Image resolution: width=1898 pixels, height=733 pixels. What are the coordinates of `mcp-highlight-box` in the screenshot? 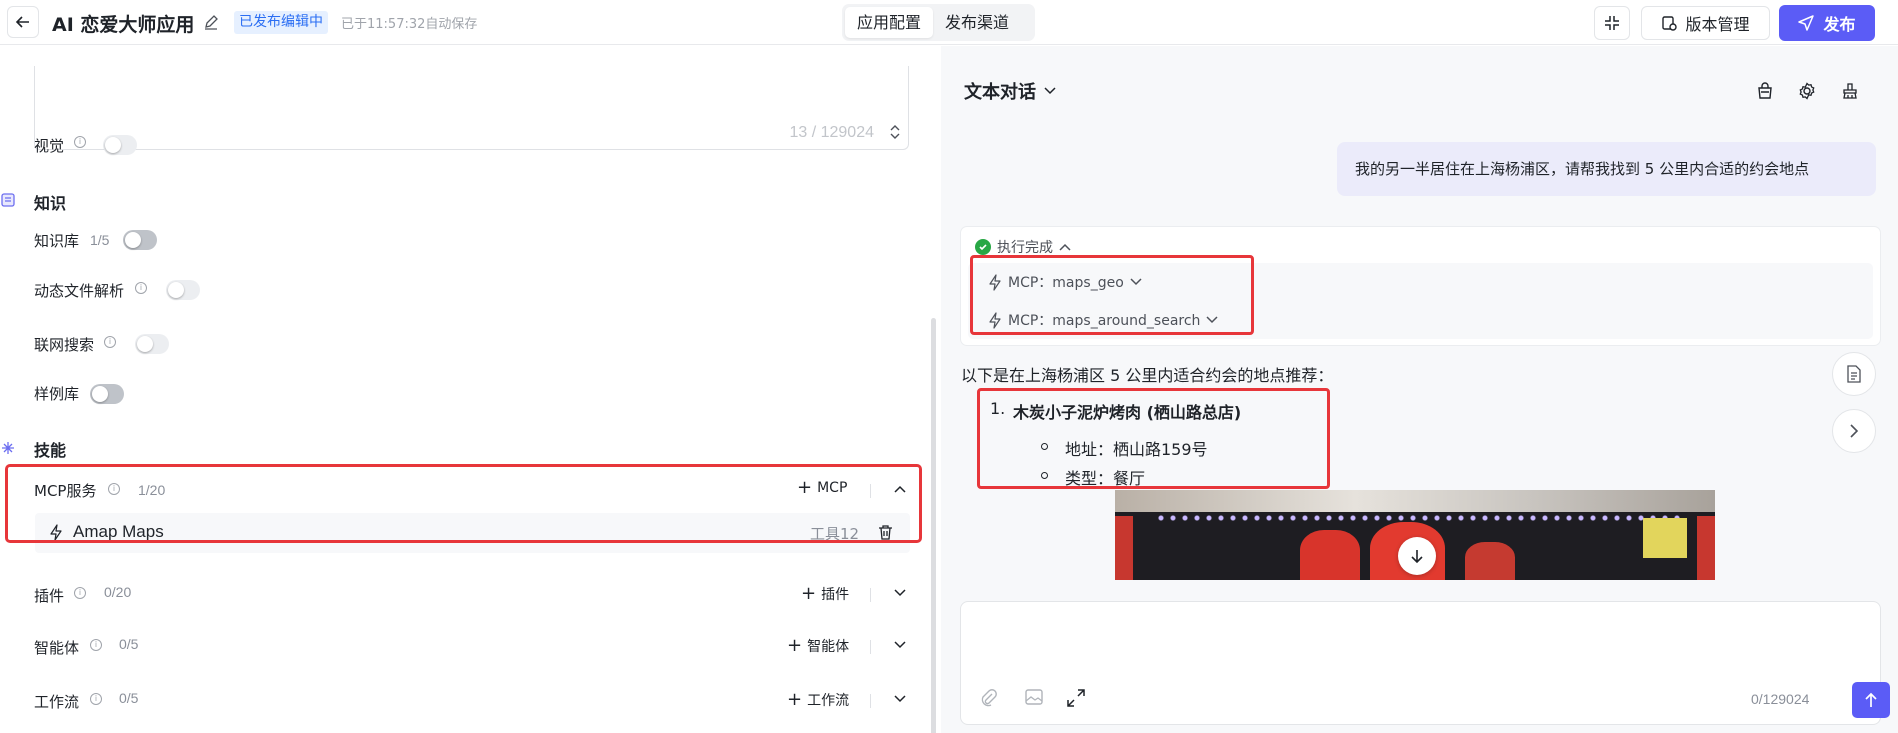 It's located at (463, 503).